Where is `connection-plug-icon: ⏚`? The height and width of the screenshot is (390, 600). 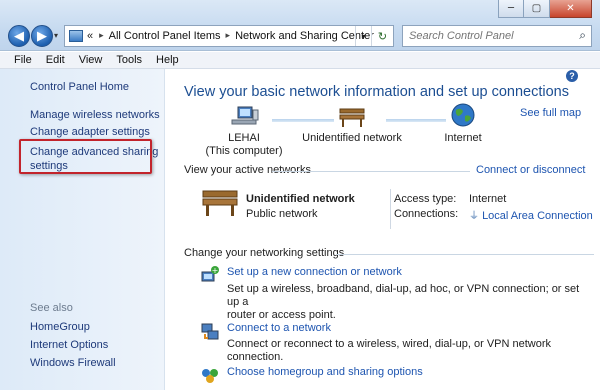
connection-plug-icon: ⏚ is located at coordinates (474, 216).